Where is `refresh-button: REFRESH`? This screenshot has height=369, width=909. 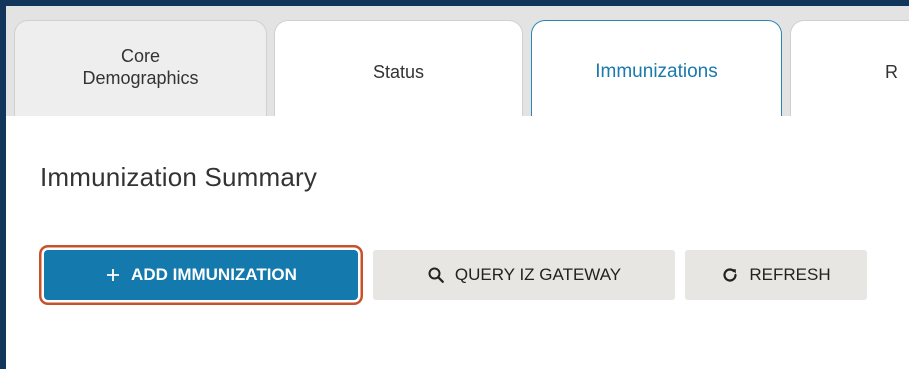
refresh-button: REFRESH is located at coordinates (776, 275).